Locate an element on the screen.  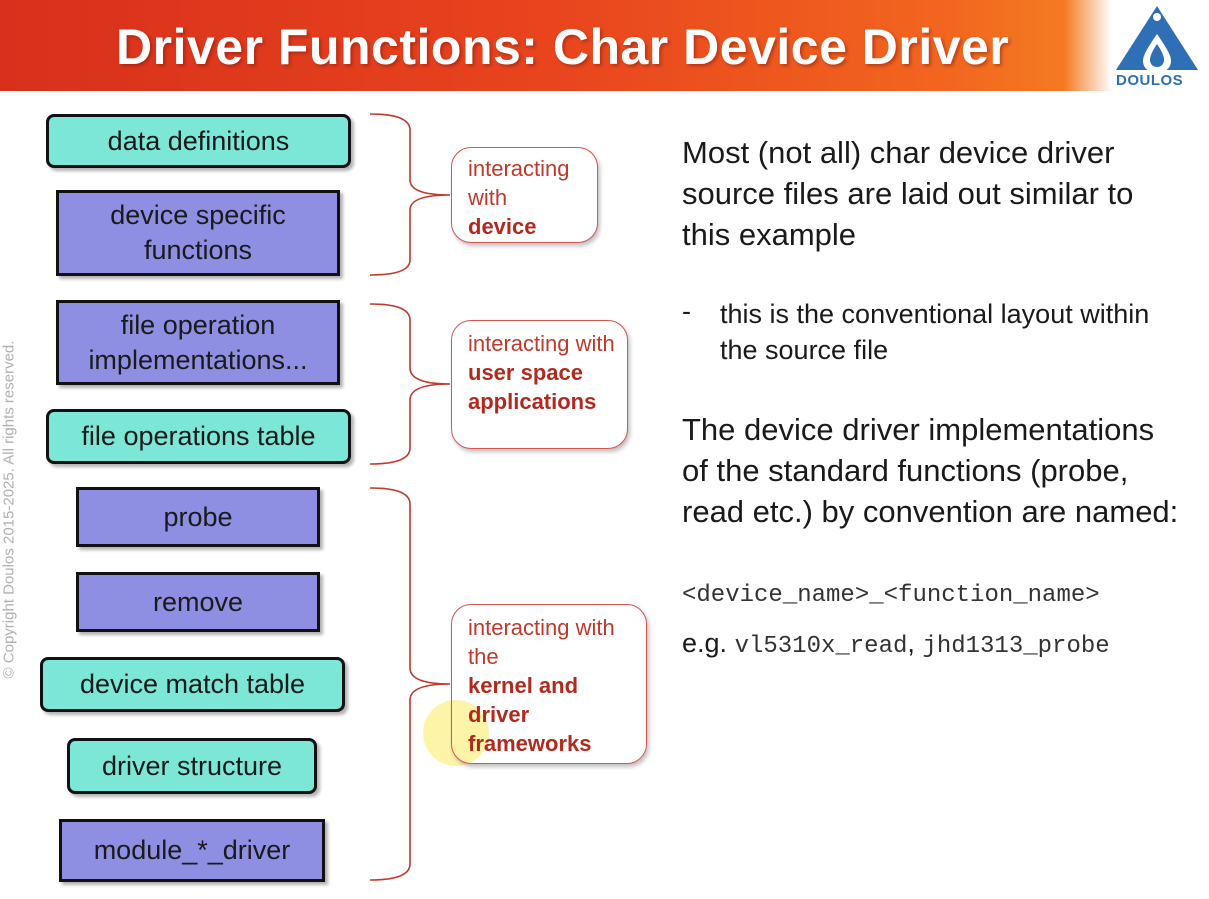
callout-device-bold: device is located at coordinates (502, 226).